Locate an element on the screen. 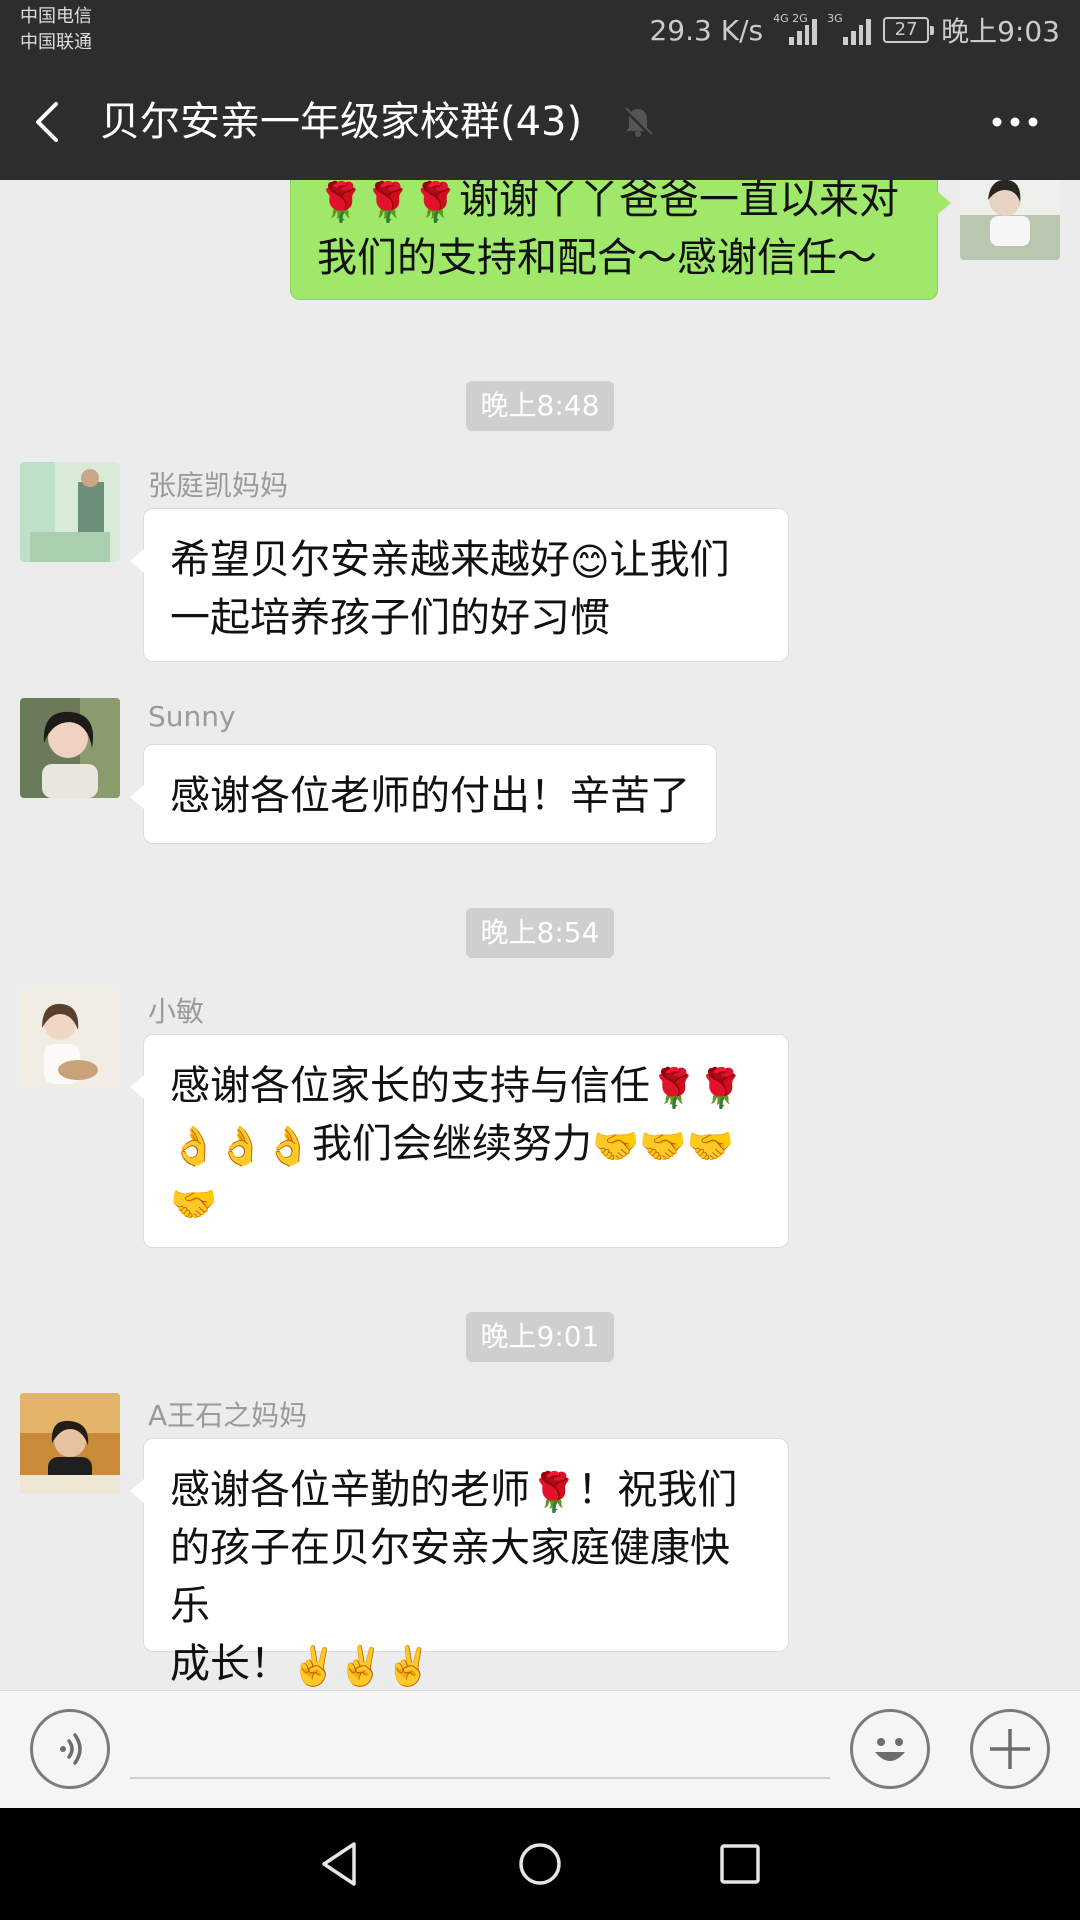  message-line: 感谢各位家长的支持与信任🌹🌹 is located at coordinates (466, 1086).